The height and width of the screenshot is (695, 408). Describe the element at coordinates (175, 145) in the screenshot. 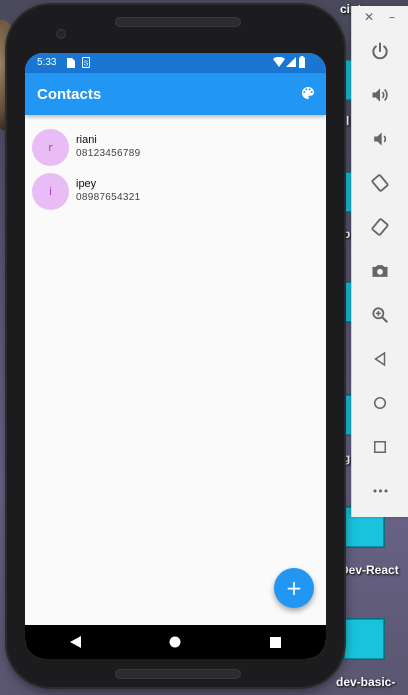

I see `list-item: r riani 08123456789` at that location.